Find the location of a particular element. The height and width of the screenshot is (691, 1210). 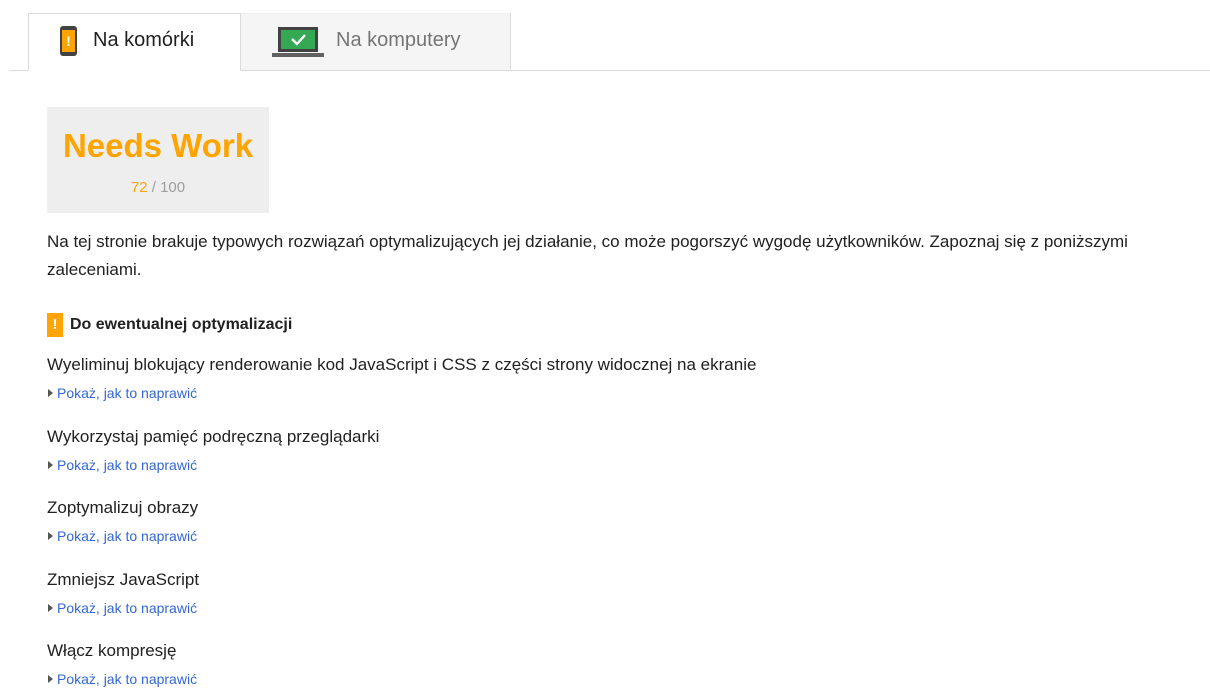

score-panel: Needs Work 72 / 100 is located at coordinates (158, 160).